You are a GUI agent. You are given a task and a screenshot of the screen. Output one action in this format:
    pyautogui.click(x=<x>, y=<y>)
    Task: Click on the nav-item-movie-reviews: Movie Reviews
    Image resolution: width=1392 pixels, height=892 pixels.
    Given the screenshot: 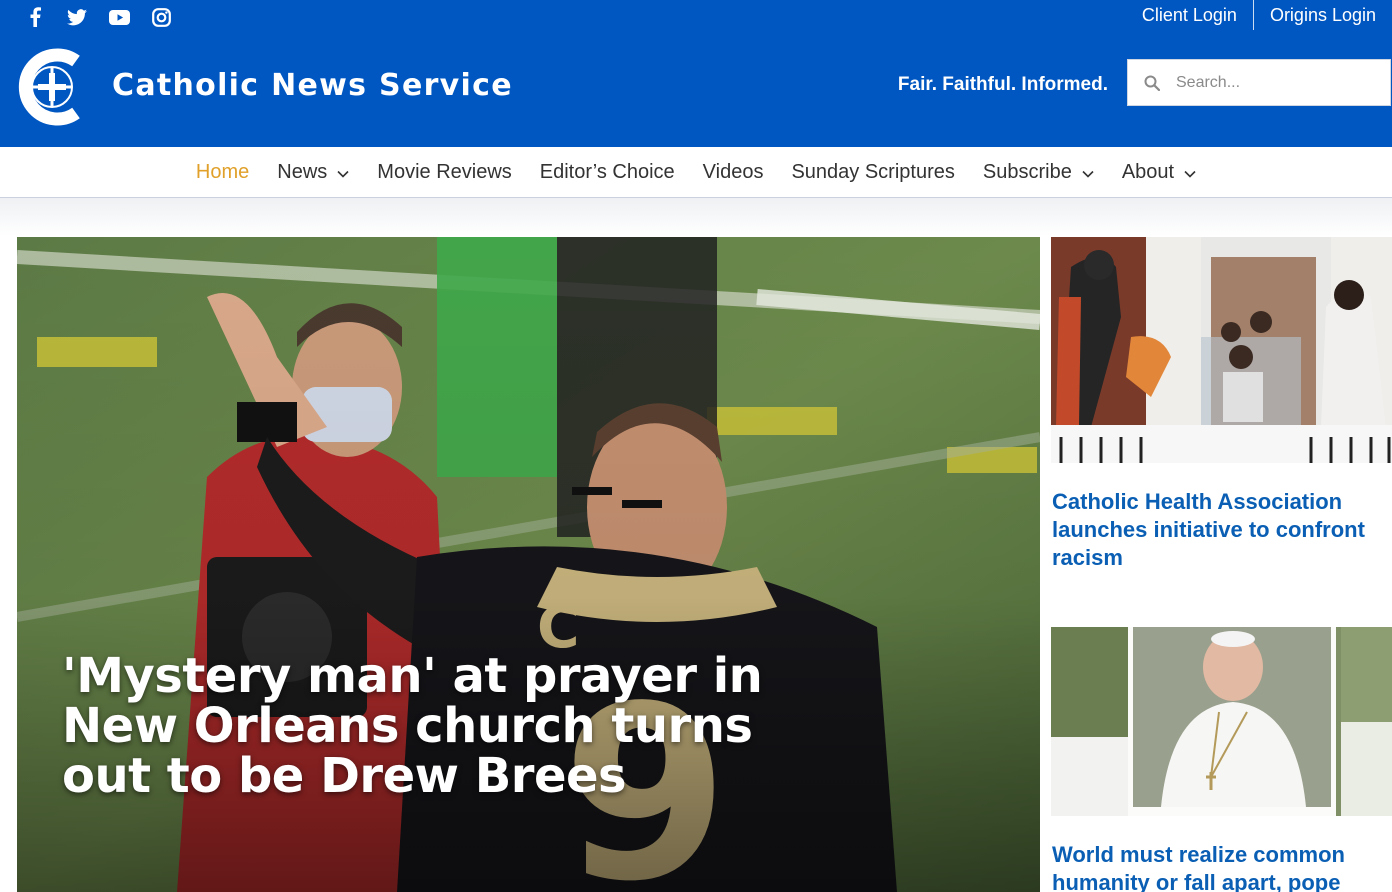 What is the action you would take?
    pyautogui.click(x=444, y=172)
    